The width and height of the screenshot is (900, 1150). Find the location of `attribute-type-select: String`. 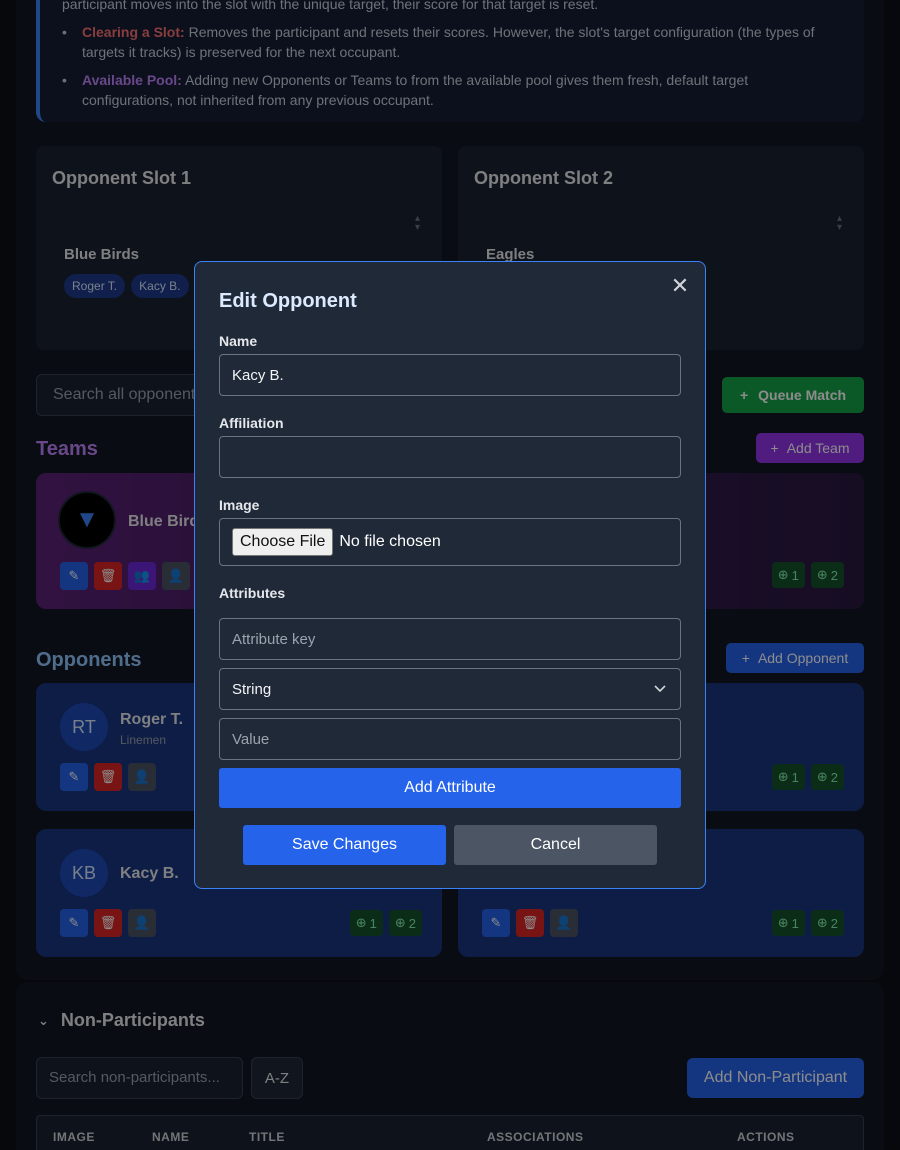

attribute-type-select: String is located at coordinates (450, 689).